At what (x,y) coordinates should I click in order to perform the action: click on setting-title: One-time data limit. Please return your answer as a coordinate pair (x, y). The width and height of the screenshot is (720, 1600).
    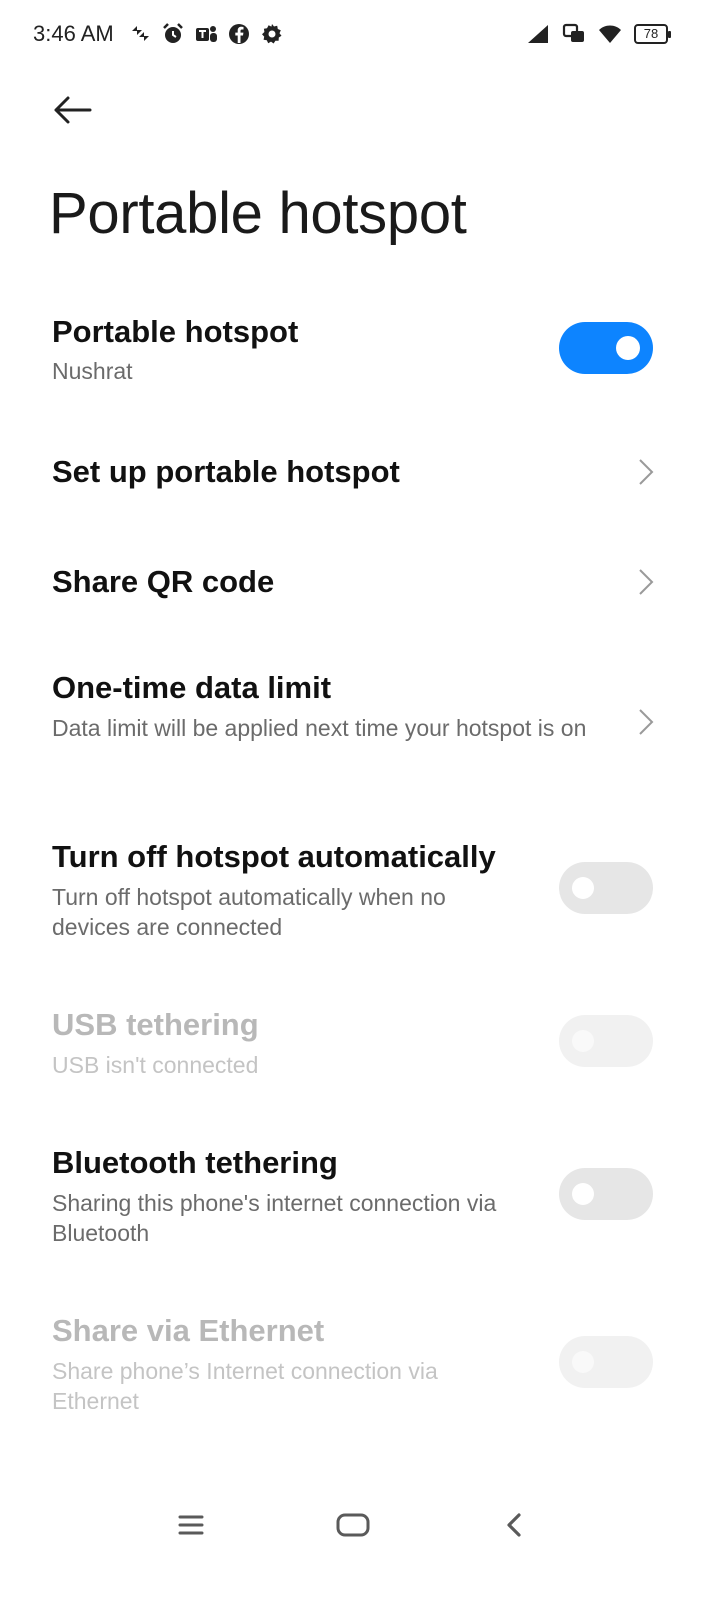
    Looking at the image, I should click on (192, 687).